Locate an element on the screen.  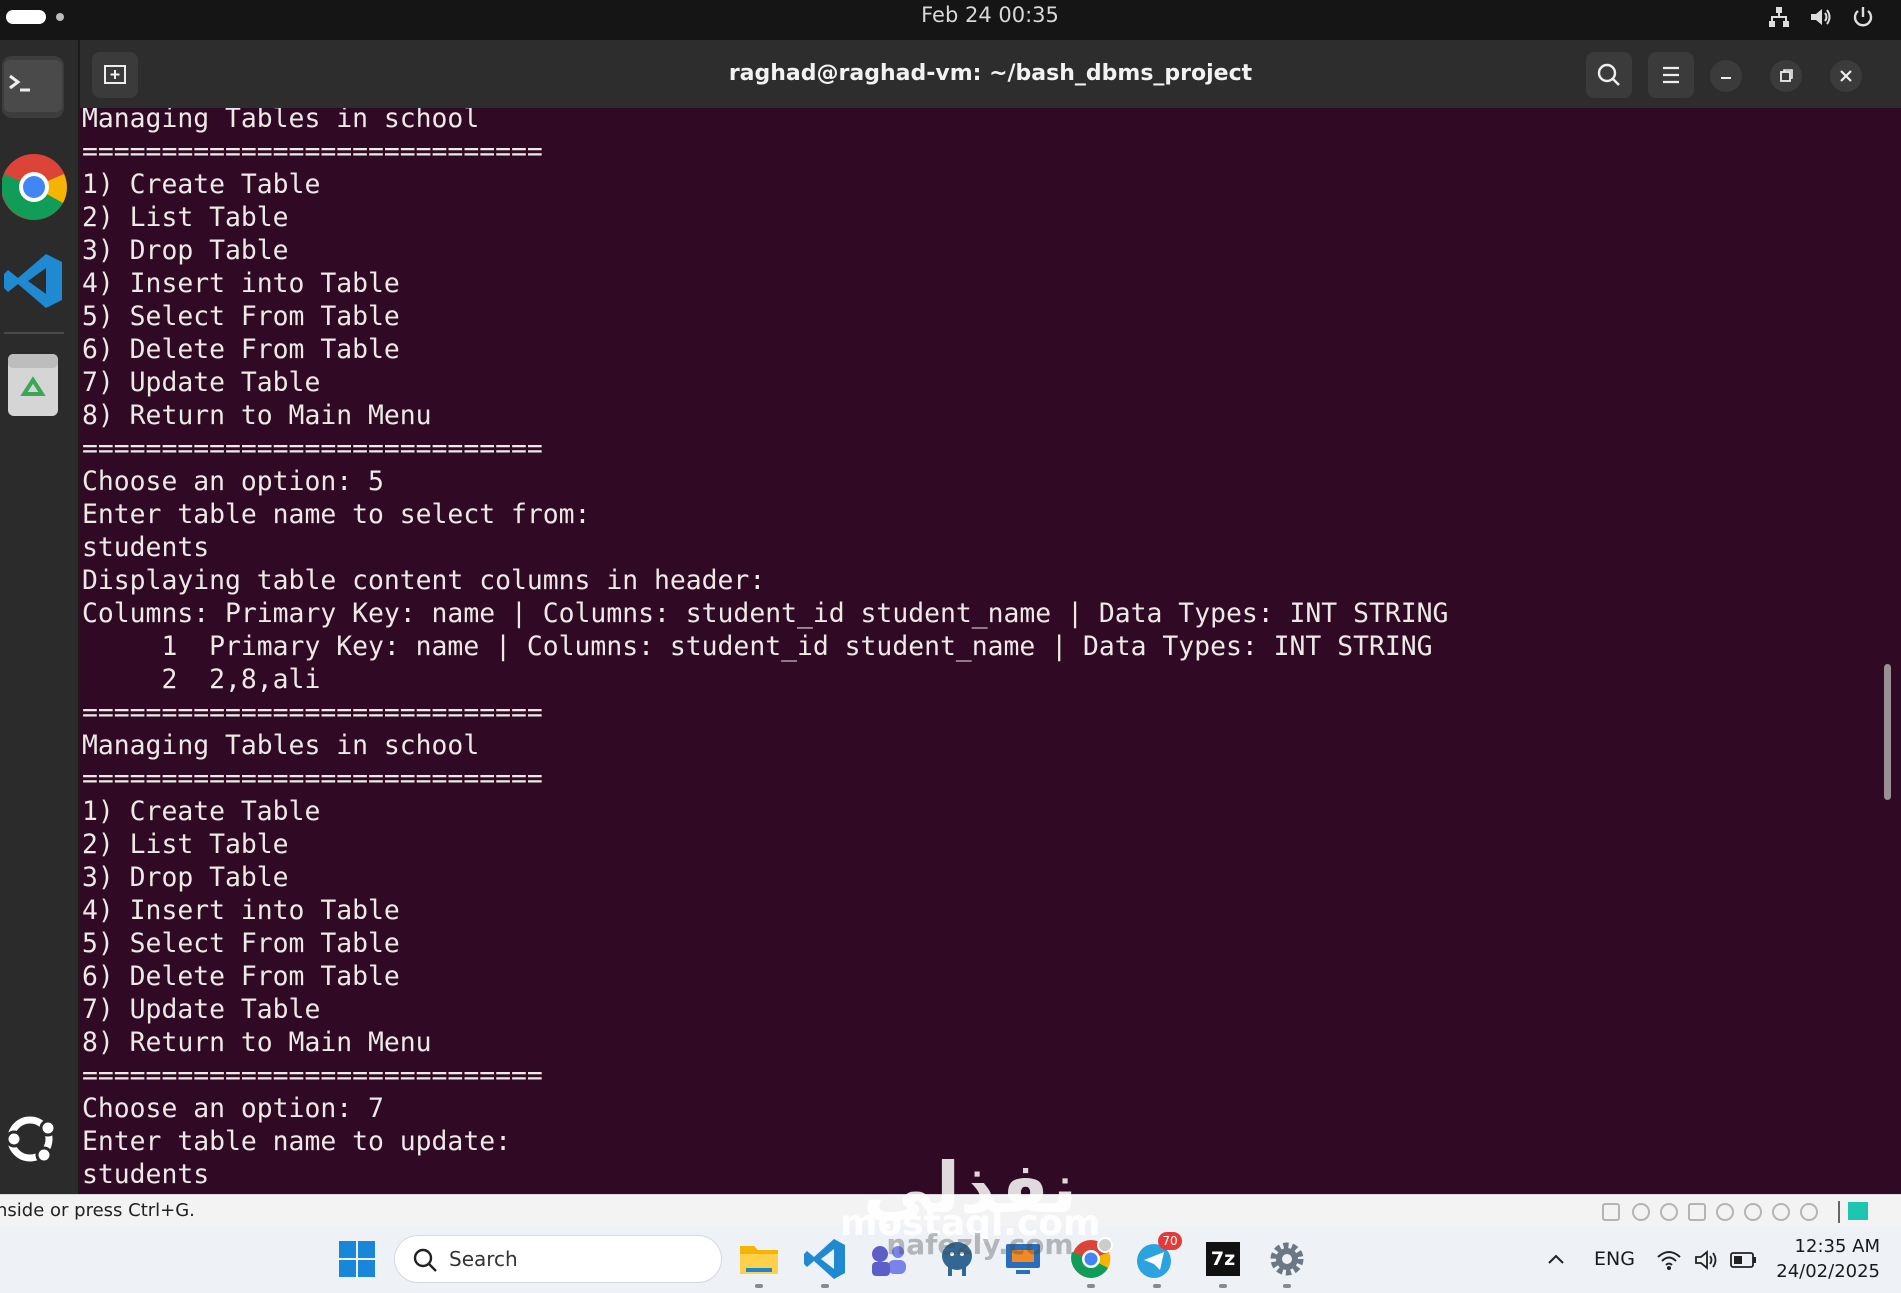
status-hint: nside or press Ctrl+G. is located at coordinates (97, 1210).